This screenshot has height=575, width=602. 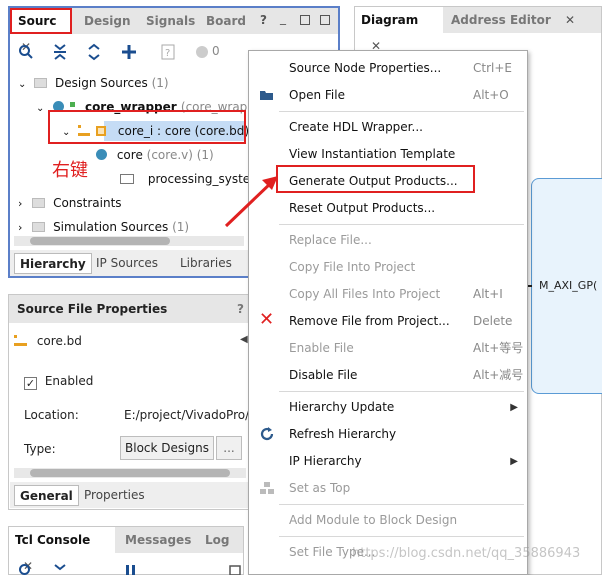 I want to click on question-file-icon: ?, so click(x=168, y=52).